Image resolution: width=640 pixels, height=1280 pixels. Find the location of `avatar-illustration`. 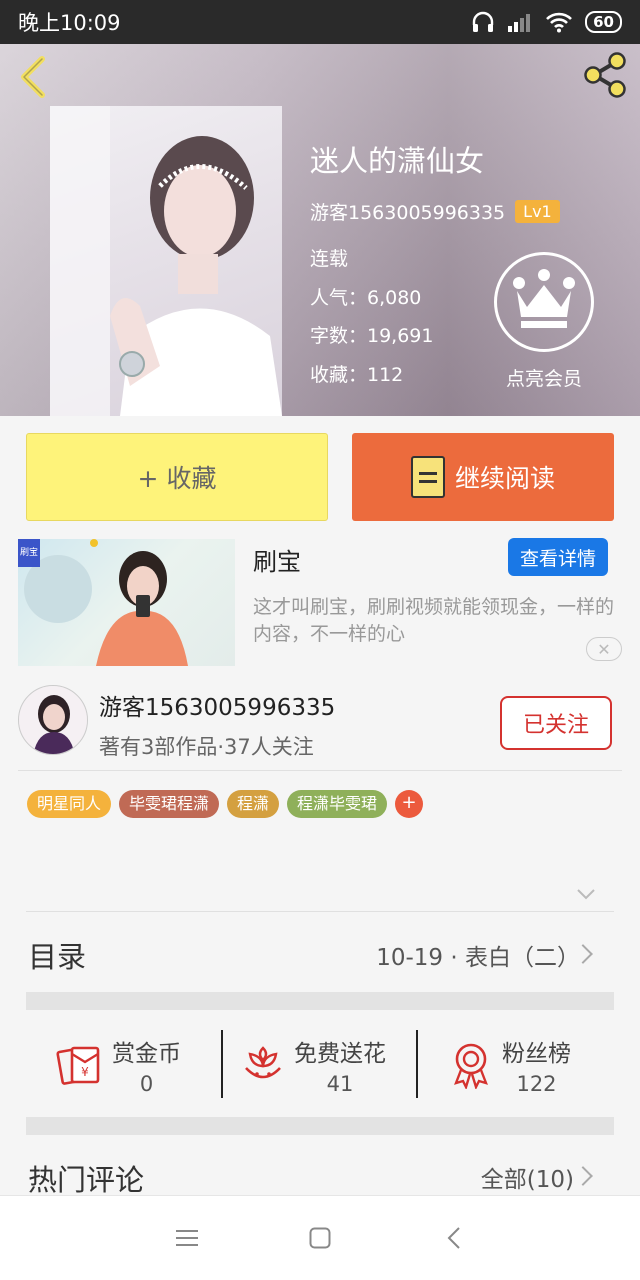

avatar-illustration is located at coordinates (53, 720).